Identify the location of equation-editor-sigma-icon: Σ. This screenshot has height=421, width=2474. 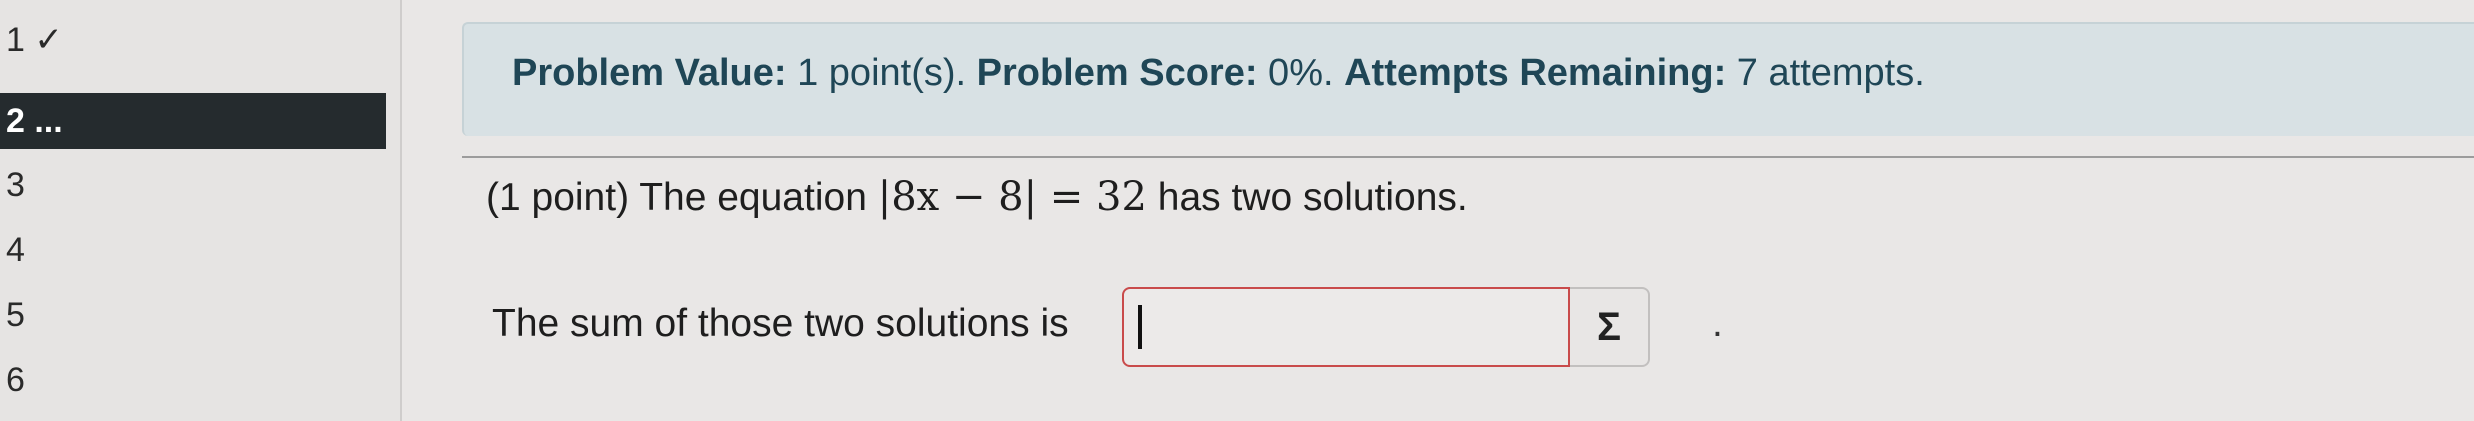
(1610, 327).